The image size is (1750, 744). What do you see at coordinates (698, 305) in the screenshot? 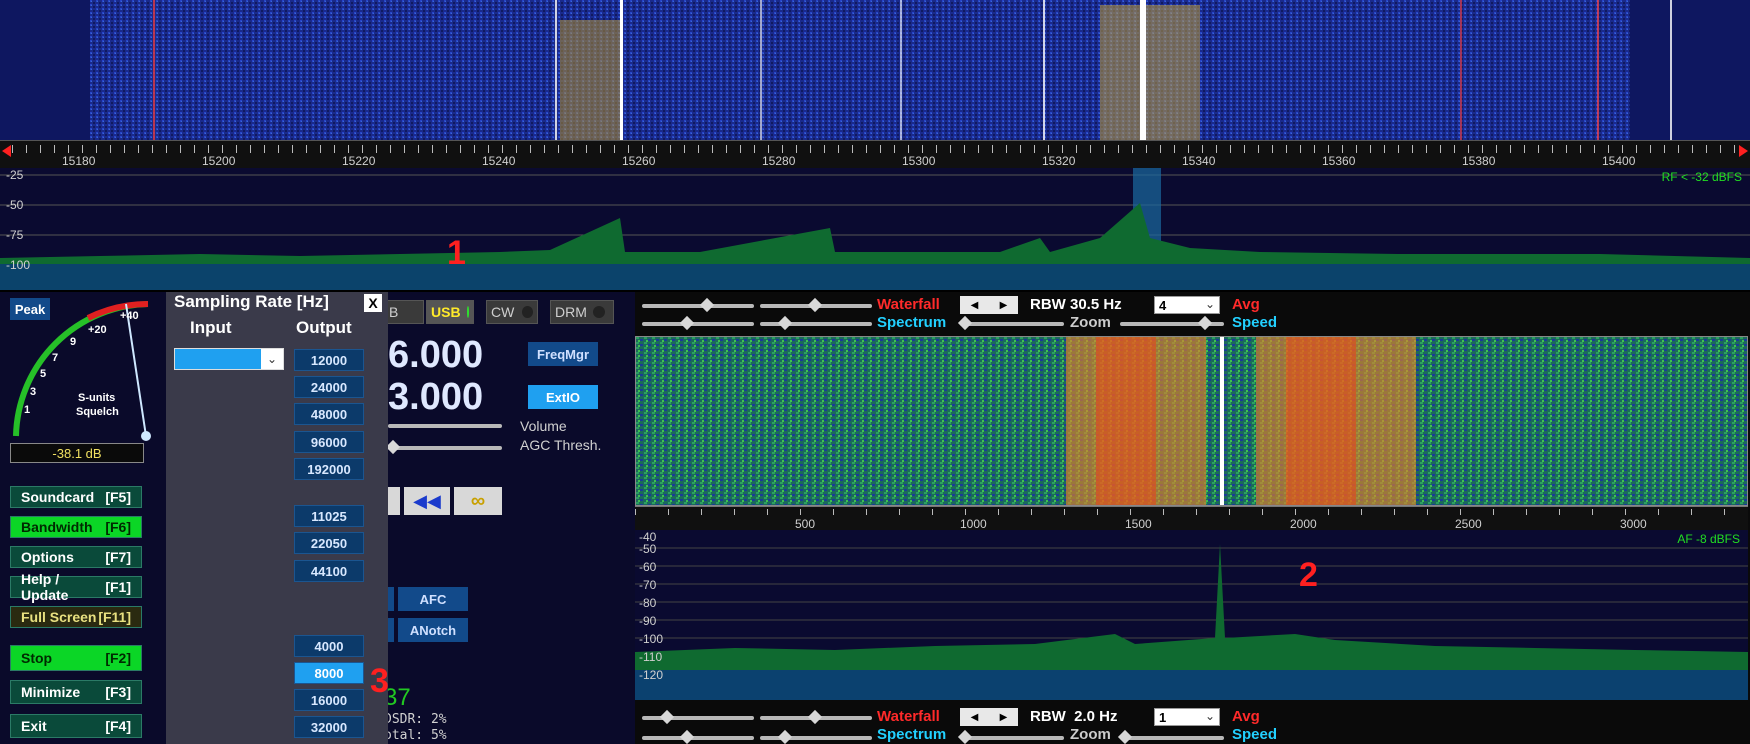
I see `rf-waterfall-contrast-slider` at bounding box center [698, 305].